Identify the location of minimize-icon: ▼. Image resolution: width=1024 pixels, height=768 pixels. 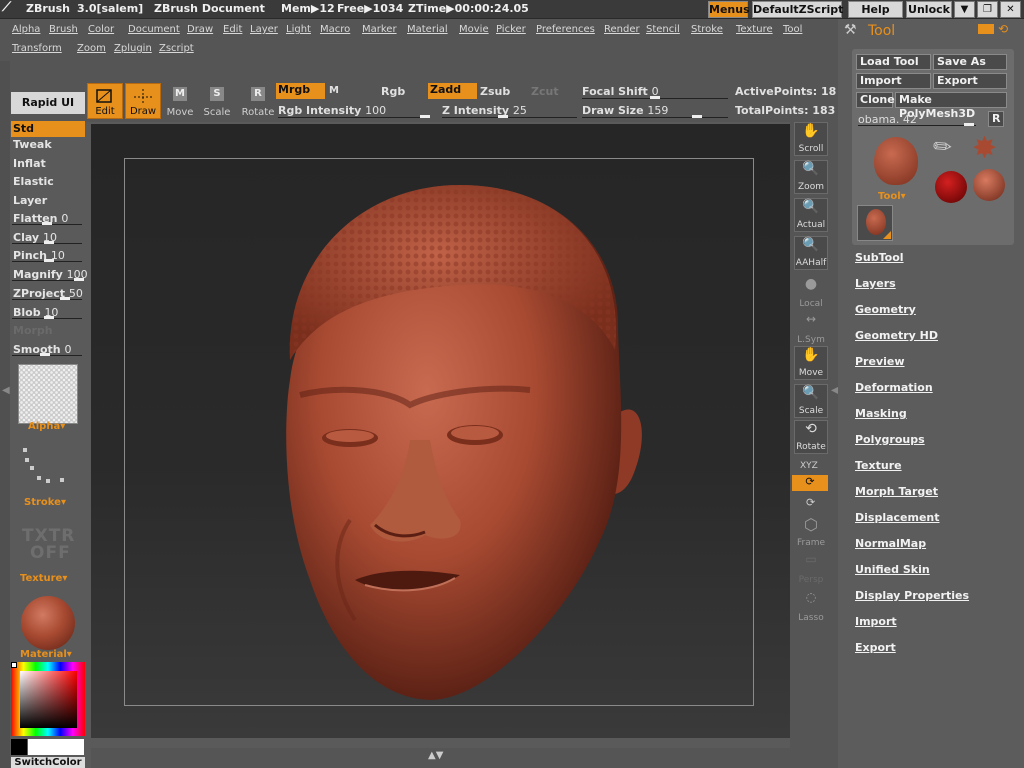
(964, 9).